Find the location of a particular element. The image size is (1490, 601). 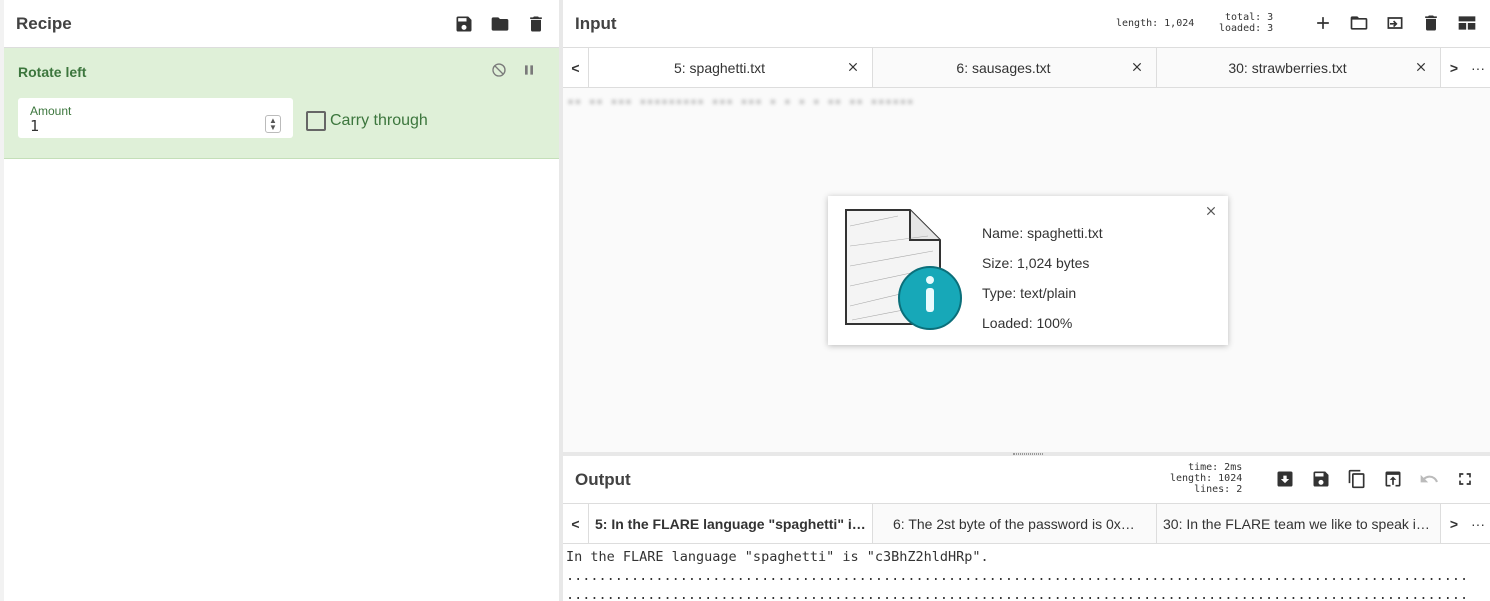

operation-controls is located at coordinates (514, 72).